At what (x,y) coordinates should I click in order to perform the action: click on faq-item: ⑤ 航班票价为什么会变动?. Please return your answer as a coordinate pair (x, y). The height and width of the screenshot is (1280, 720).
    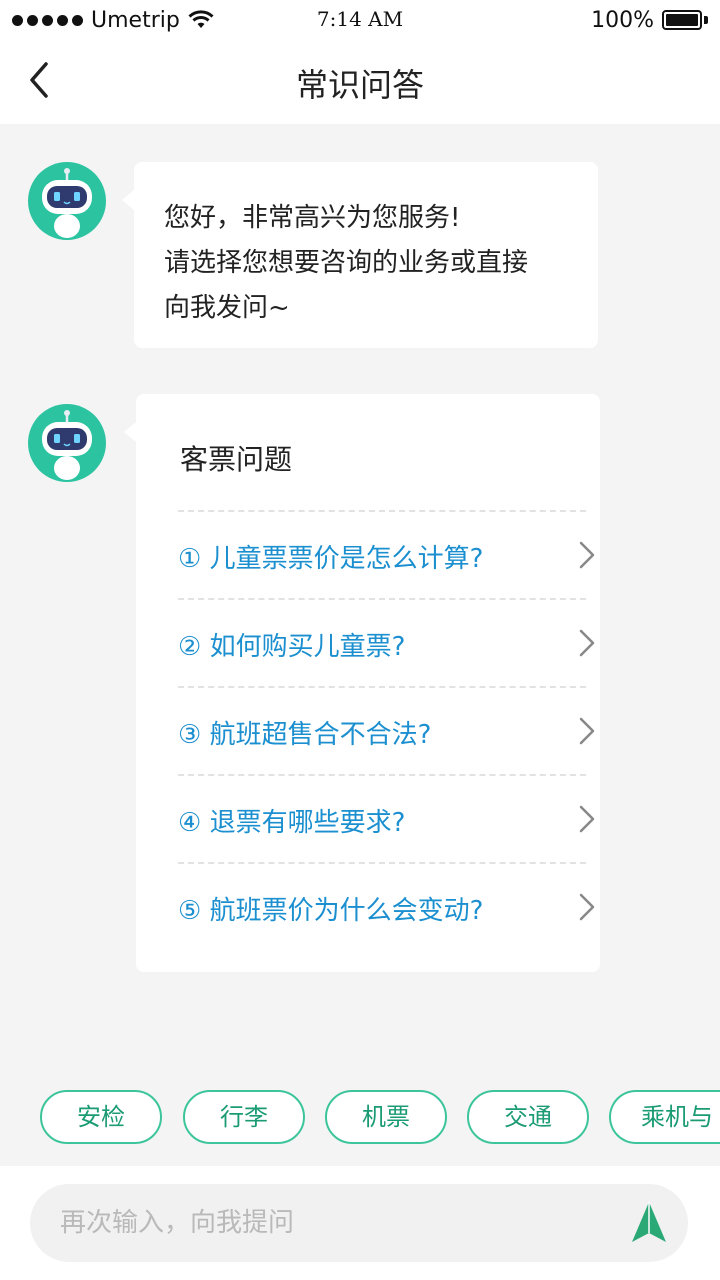
    Looking at the image, I should click on (386, 906).